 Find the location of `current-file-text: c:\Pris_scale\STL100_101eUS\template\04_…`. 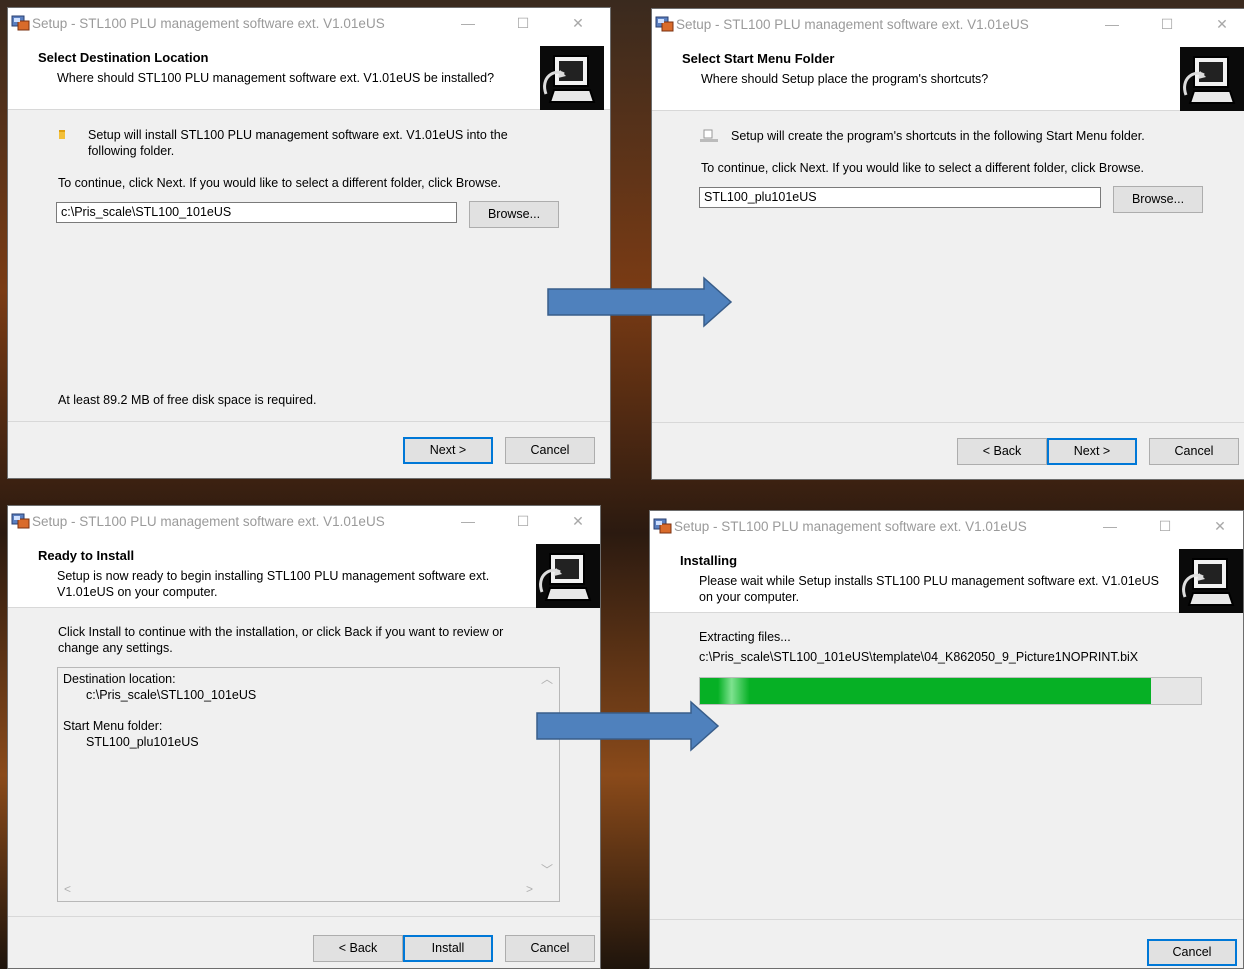

current-file-text: c:\Pris_scale\STL100_101eUS\template\04_… is located at coordinates (919, 657).